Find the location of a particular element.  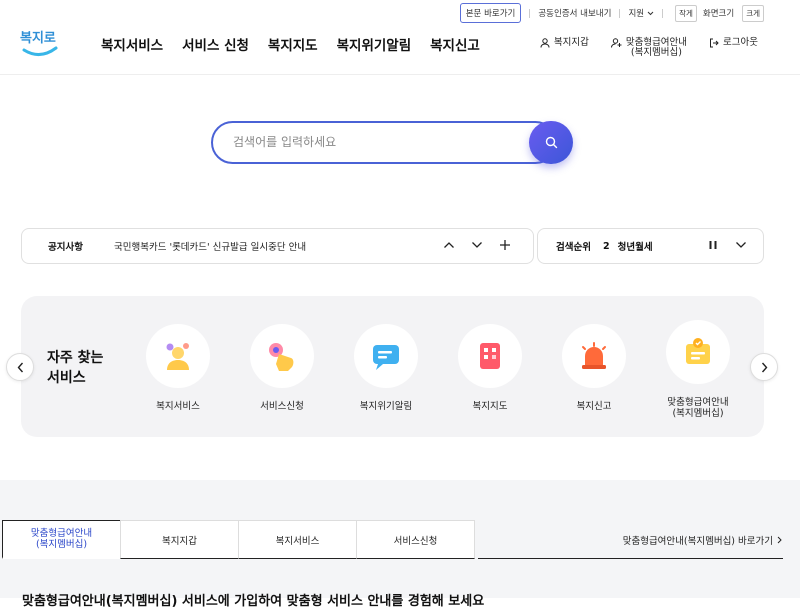

quick-item-membership: 맞춤형급여안내 (복지멤버십) is located at coordinates (698, 369).